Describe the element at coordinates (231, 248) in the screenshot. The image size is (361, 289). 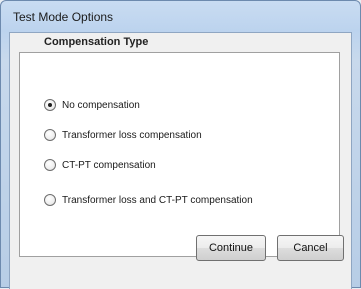
I see `continue-button: Continue` at that location.